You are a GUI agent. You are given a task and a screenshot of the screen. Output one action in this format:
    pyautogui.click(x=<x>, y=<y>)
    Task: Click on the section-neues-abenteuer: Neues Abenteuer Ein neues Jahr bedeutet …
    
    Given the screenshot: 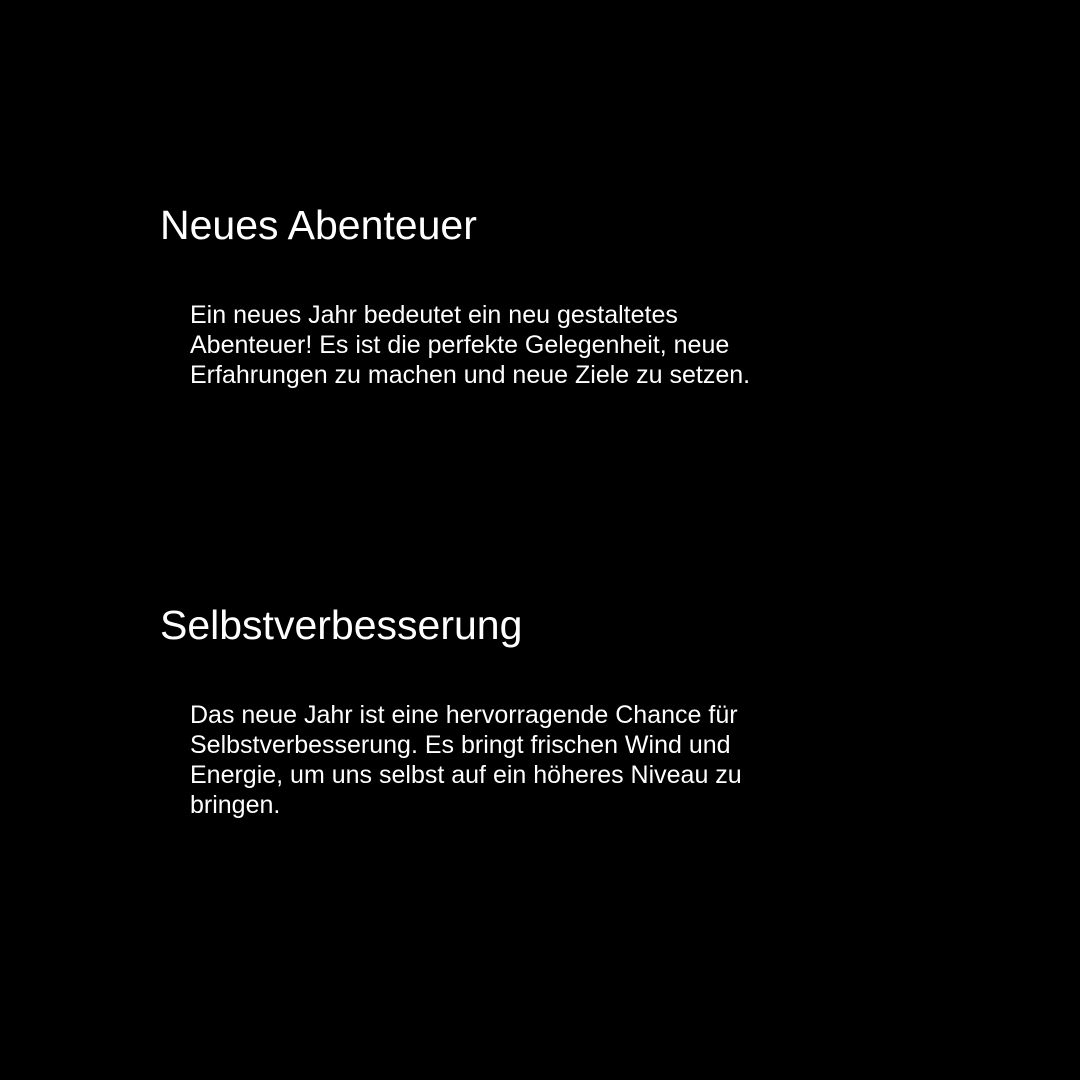 What is the action you would take?
    pyautogui.click(x=510, y=295)
    